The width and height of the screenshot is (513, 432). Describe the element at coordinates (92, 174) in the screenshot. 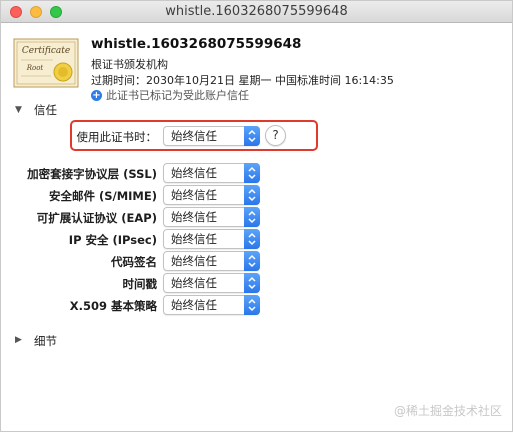

I see `trust-row-label: 加密套接字协议层 (SSL)` at that location.